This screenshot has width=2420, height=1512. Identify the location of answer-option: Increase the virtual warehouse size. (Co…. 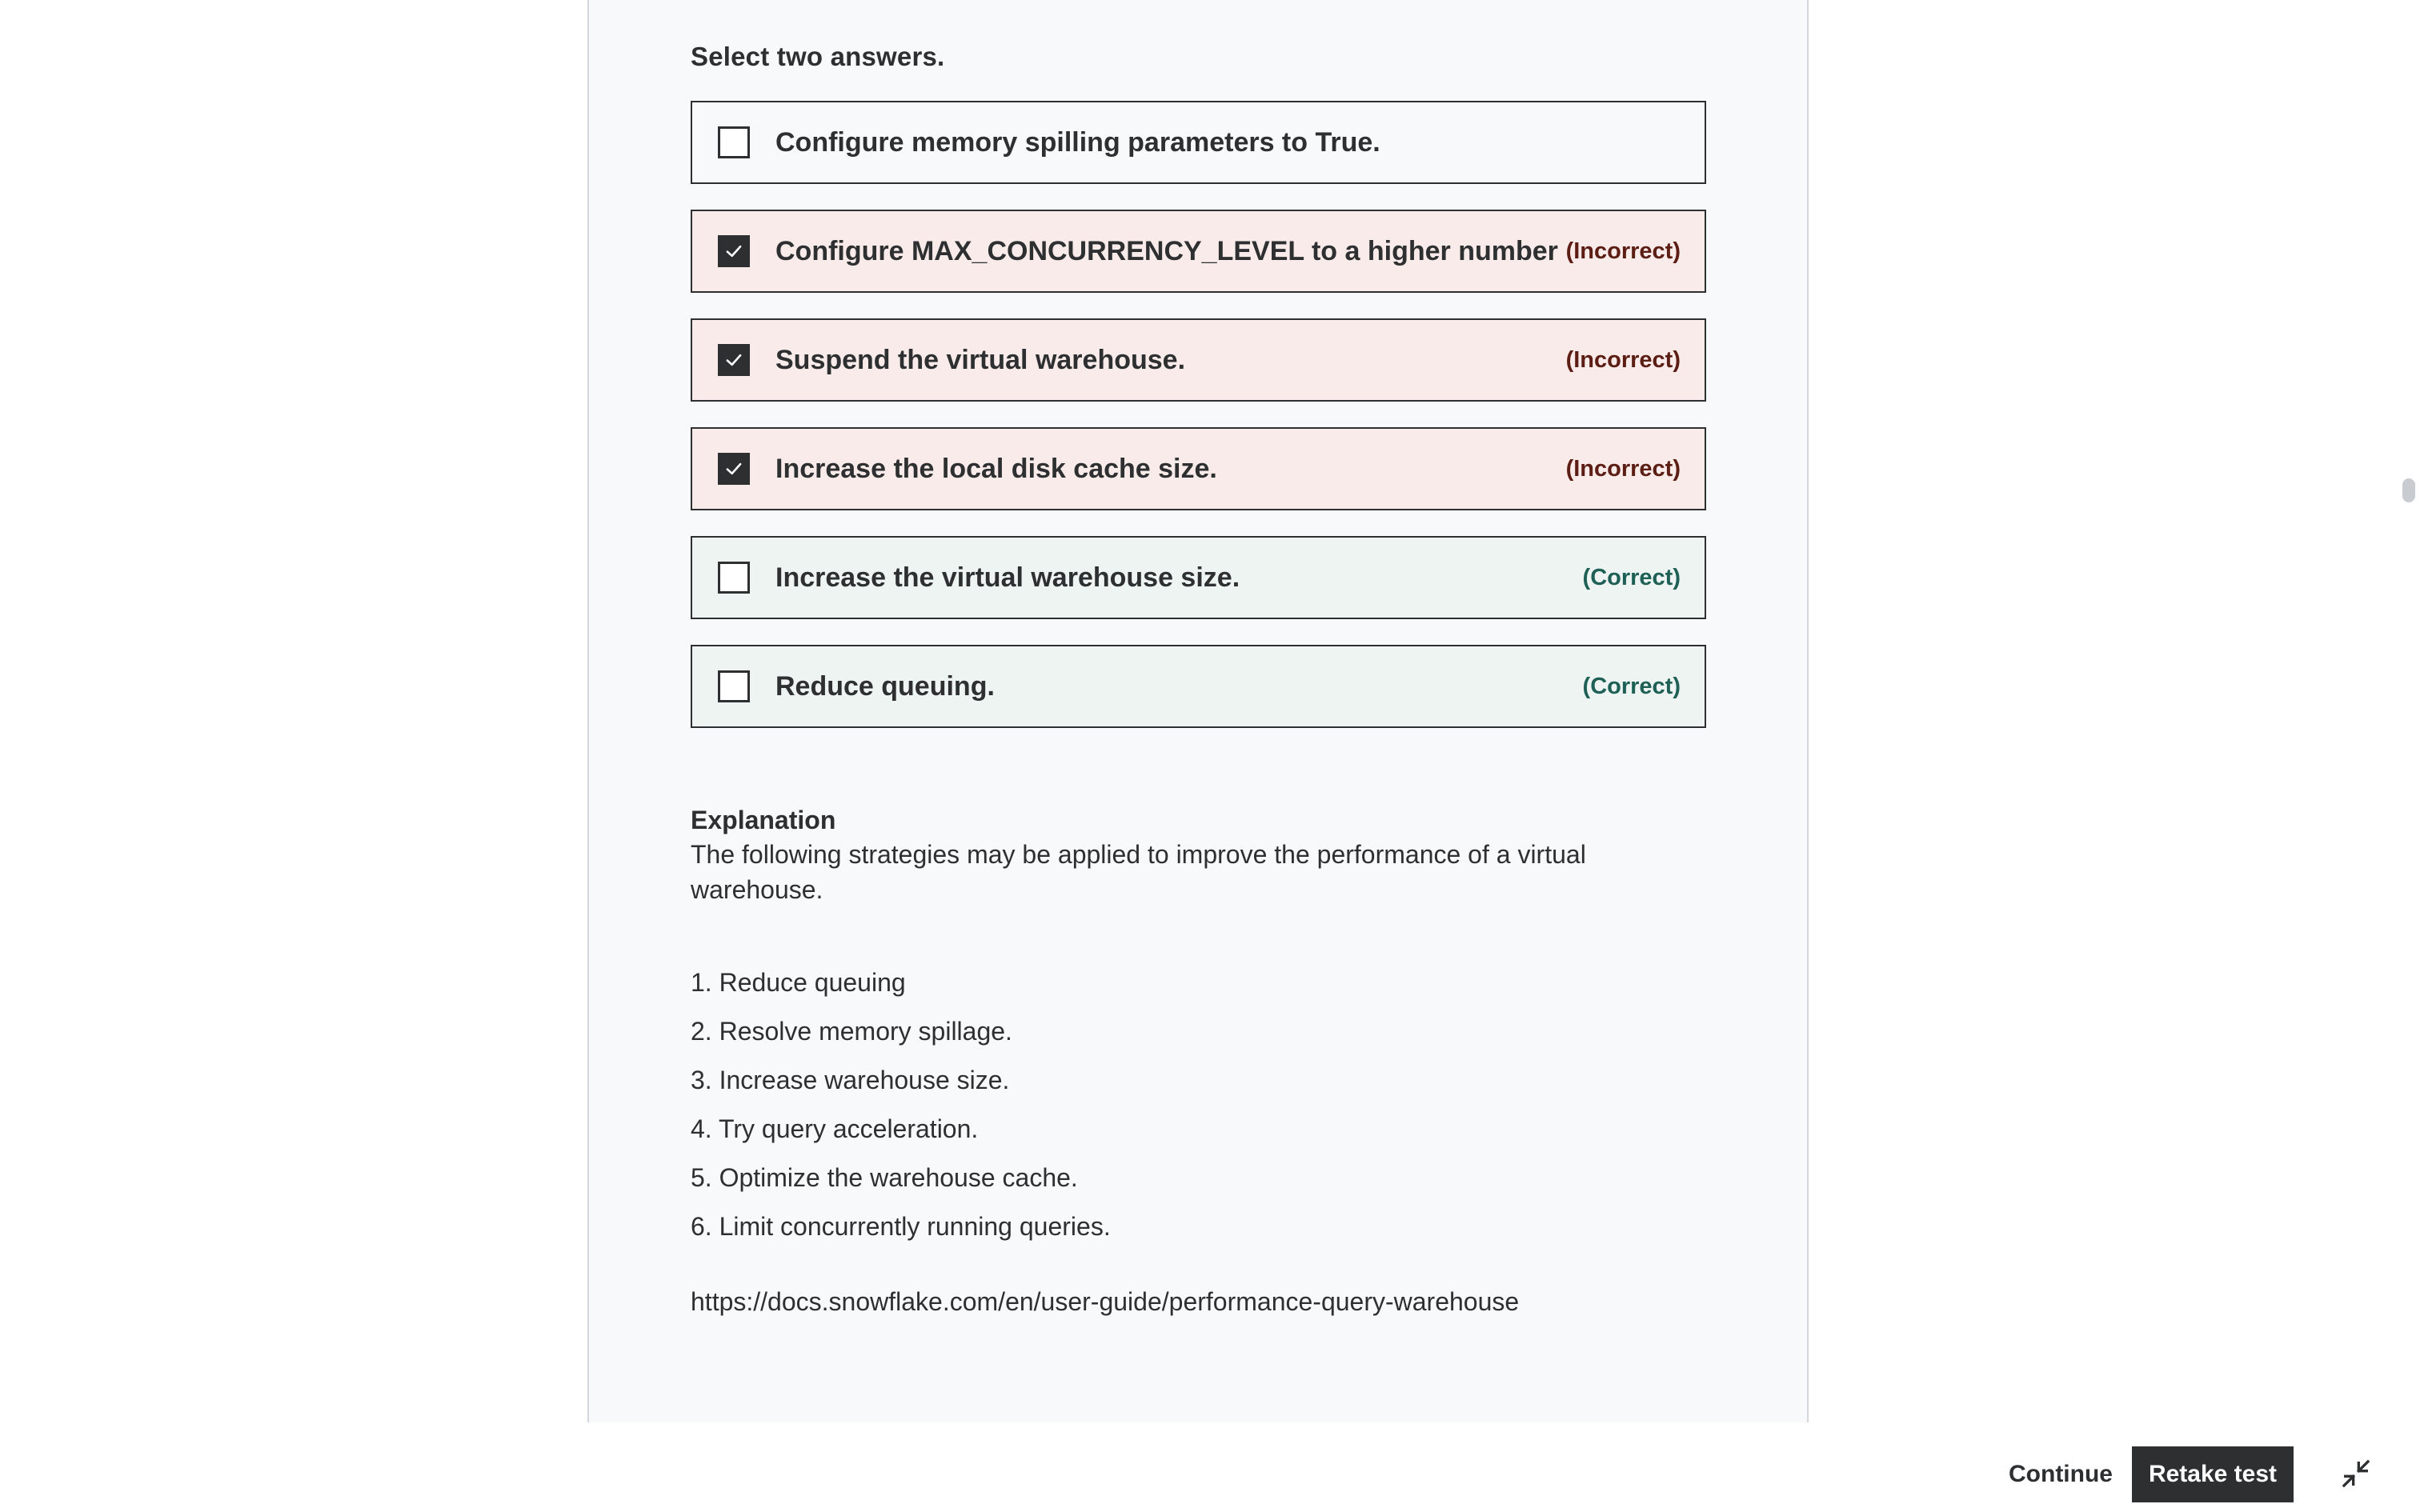
(1198, 577).